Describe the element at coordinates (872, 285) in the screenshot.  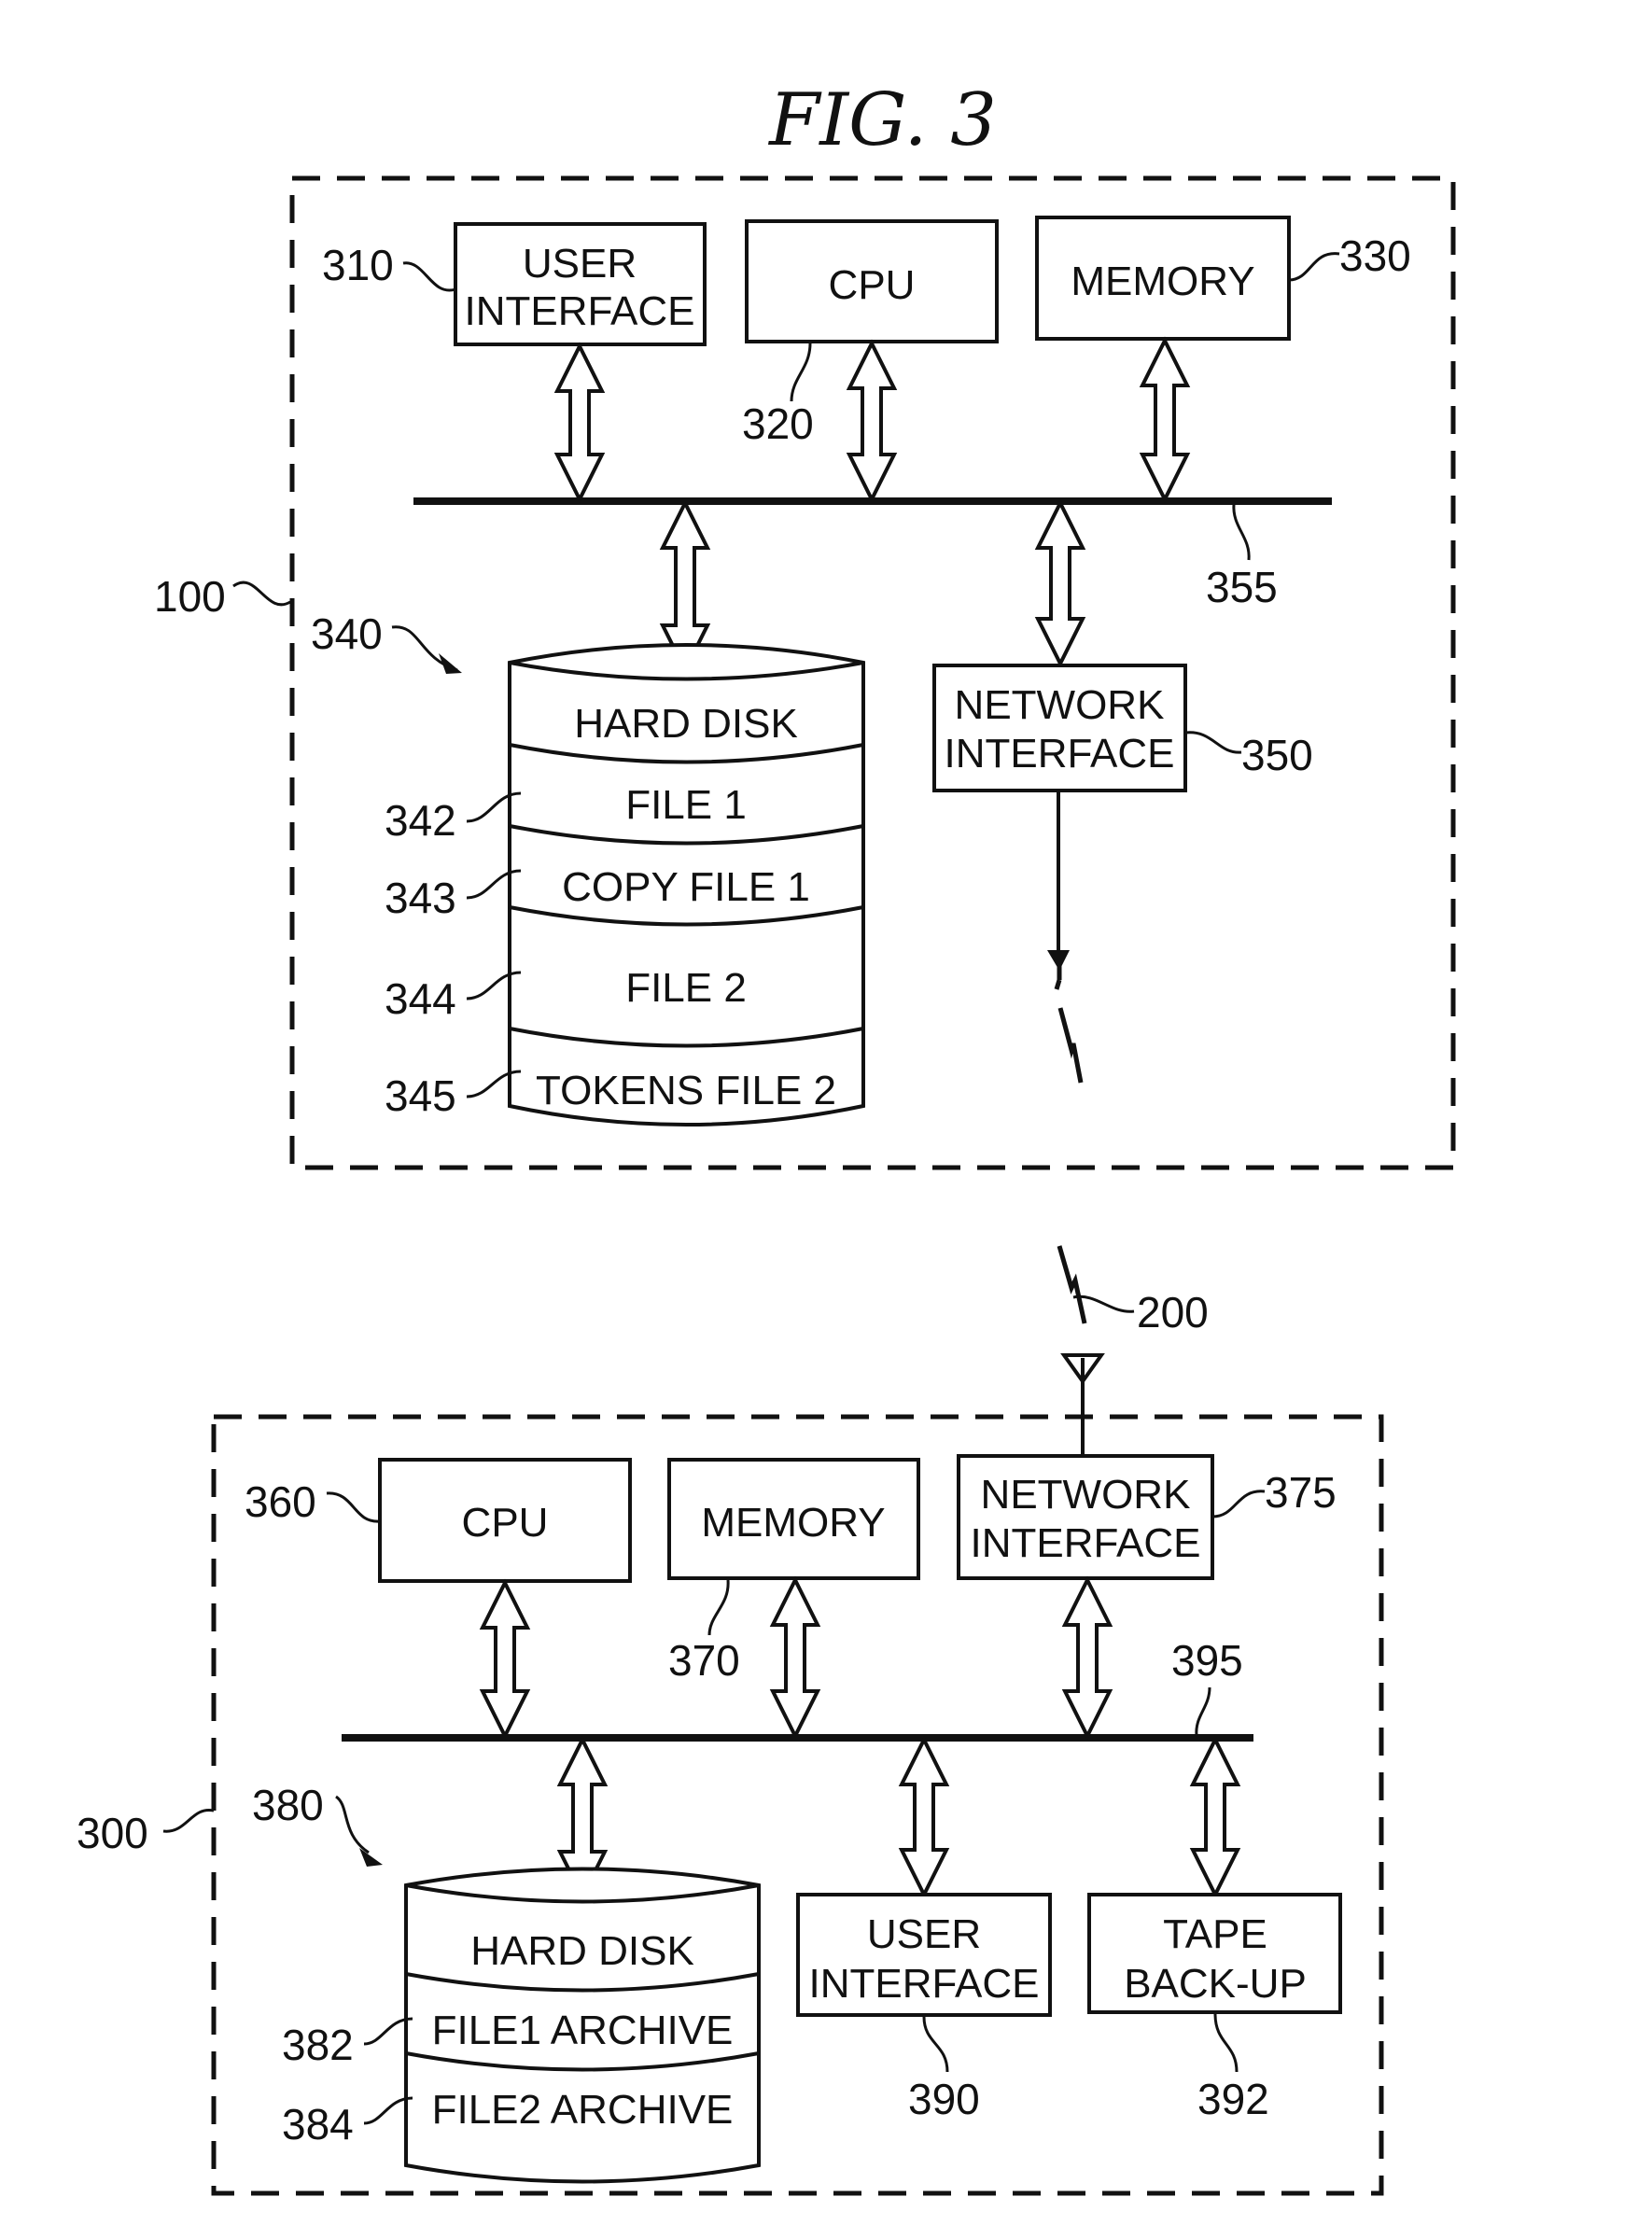
I see `cpu-label: CPU` at that location.